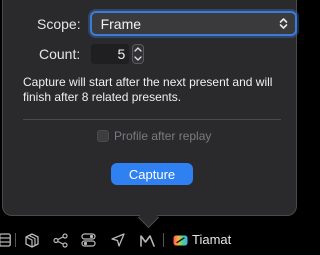 The width and height of the screenshot is (320, 255). Describe the element at coordinates (88, 240) in the screenshot. I see `toggle-icon` at that location.